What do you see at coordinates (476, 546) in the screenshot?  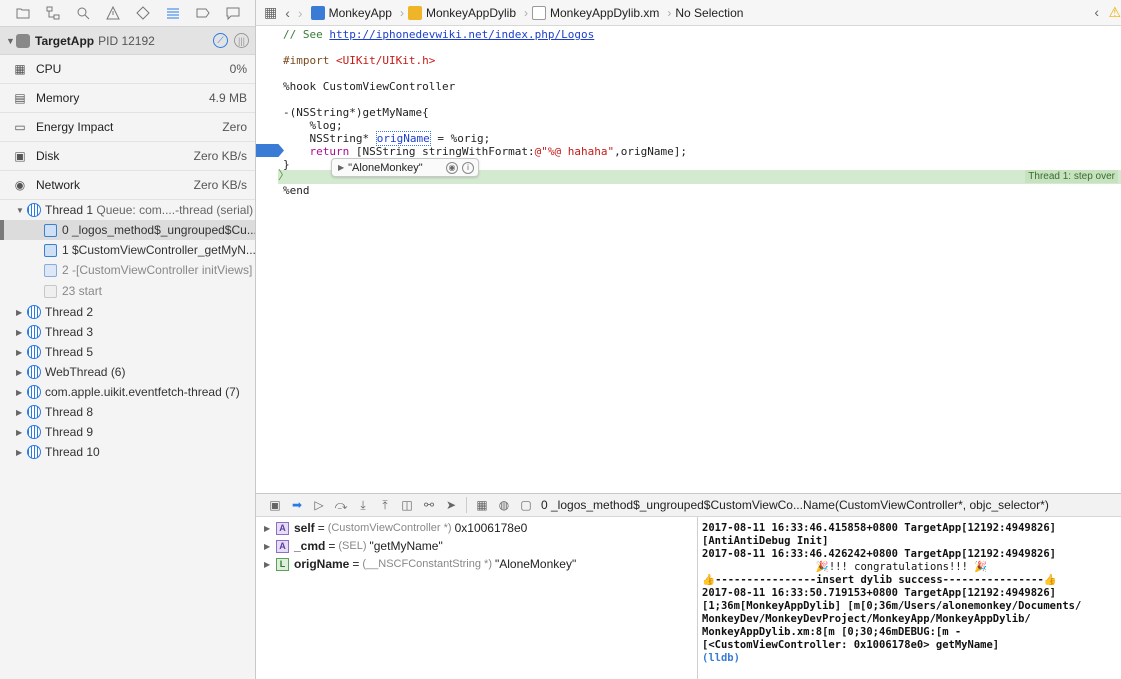 I see `variable-row: ▶ A _cmd = (SEL) "getMyName"` at bounding box center [476, 546].